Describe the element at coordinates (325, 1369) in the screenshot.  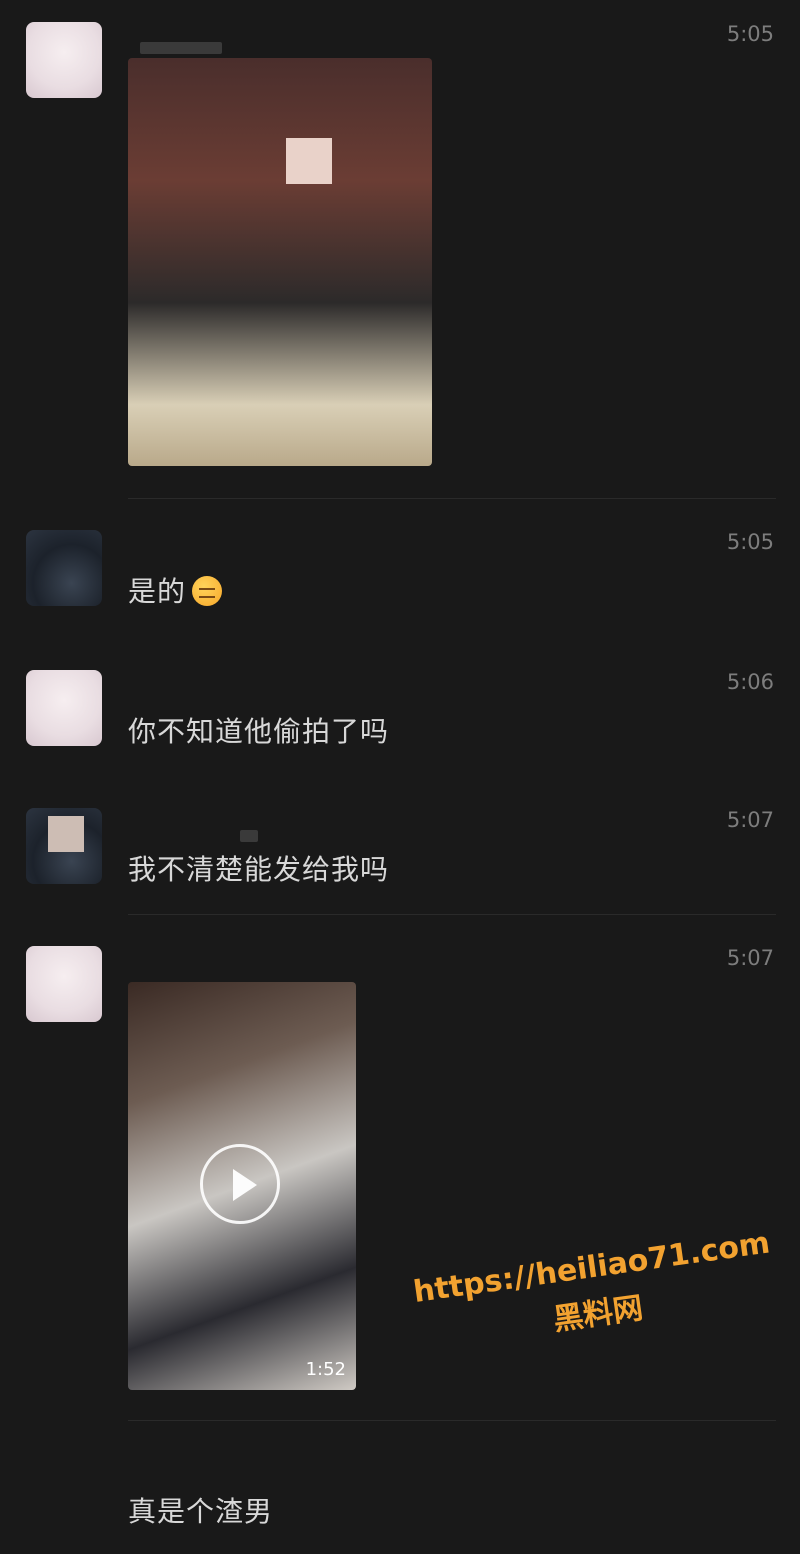
I see `video-duration: 1:52` at that location.